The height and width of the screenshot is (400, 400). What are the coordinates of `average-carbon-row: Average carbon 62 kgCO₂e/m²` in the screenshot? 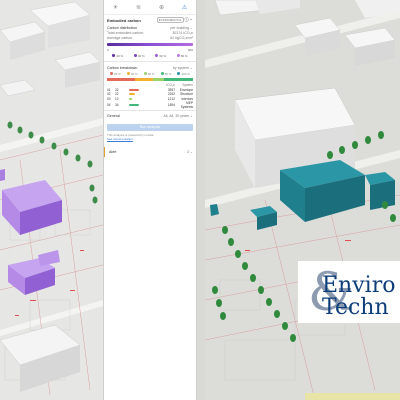 It's located at (150, 37).